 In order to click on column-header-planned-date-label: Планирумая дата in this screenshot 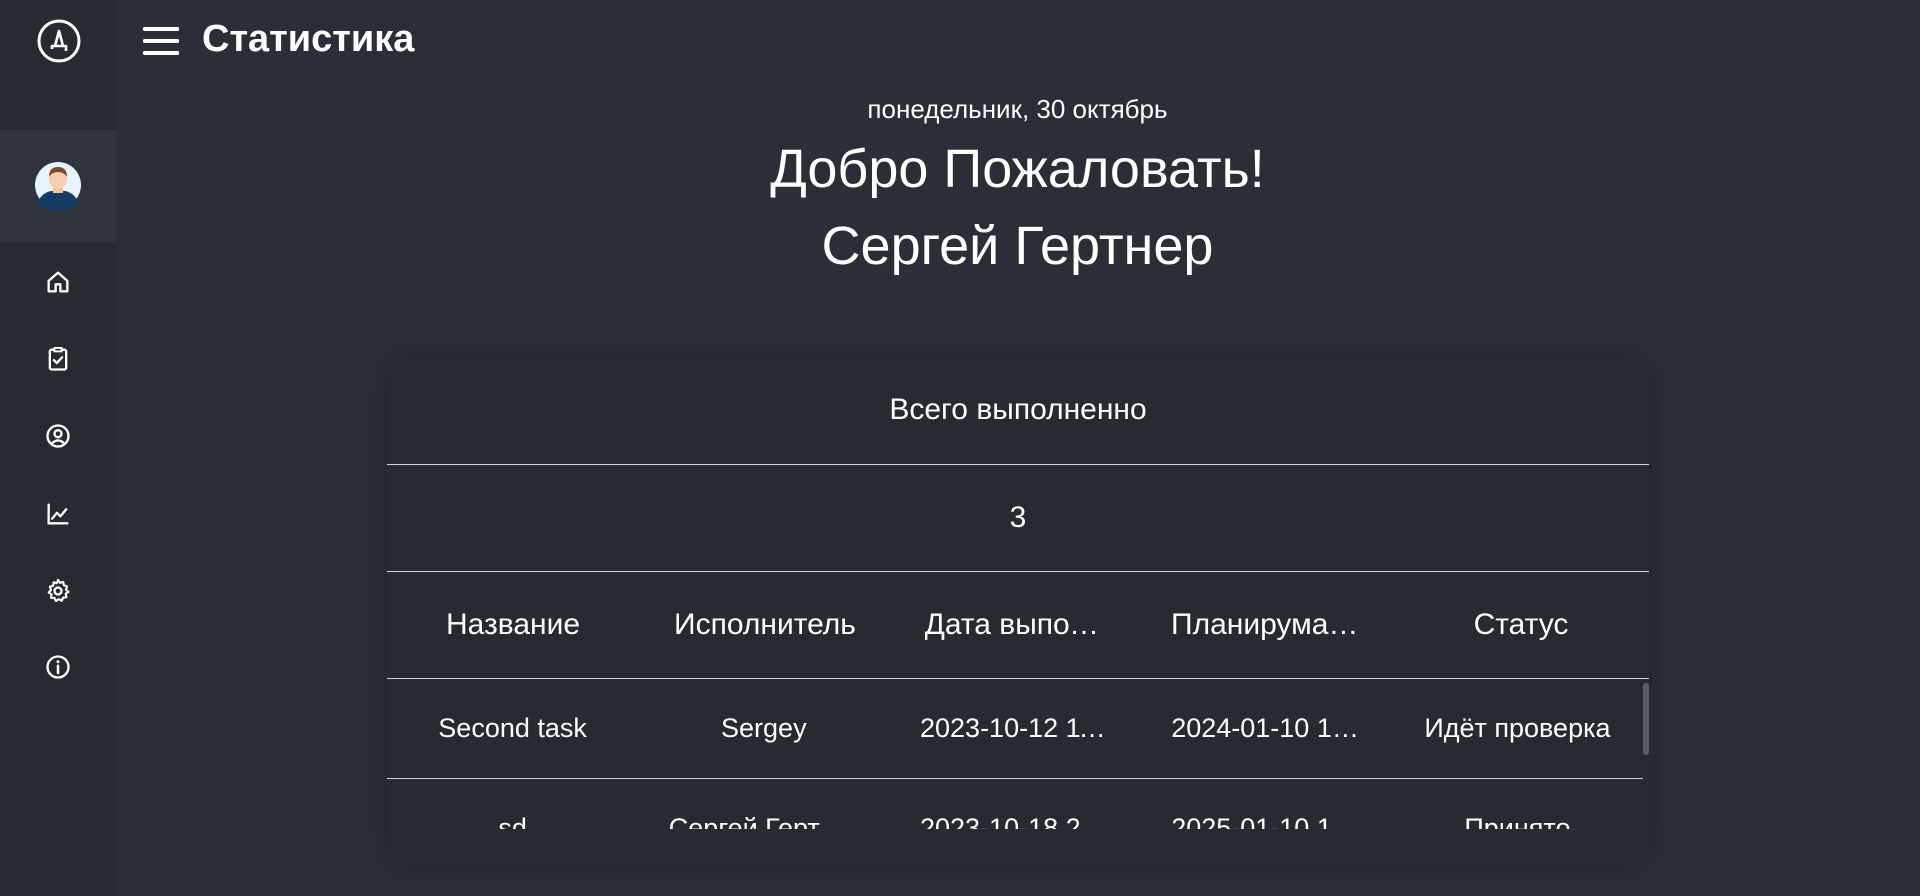, I will do `click(1269, 624)`.